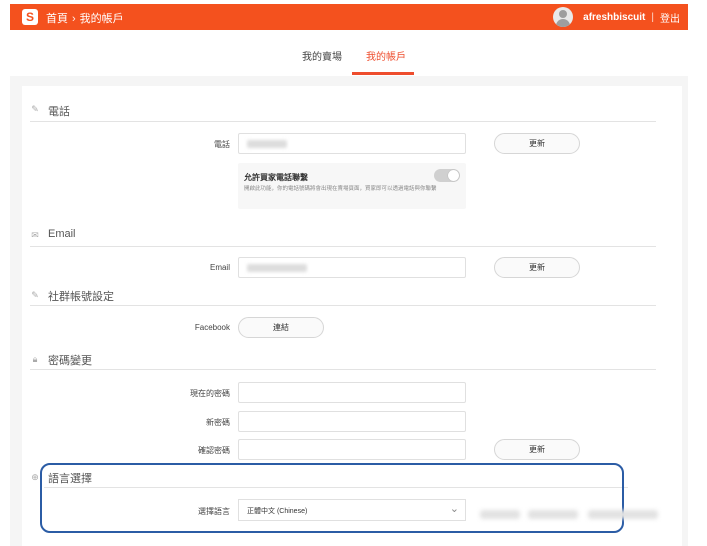 Image resolution: width=707 pixels, height=546 pixels. I want to click on breadcrumb: 首頁 › 我的帳戶, so click(85, 18).